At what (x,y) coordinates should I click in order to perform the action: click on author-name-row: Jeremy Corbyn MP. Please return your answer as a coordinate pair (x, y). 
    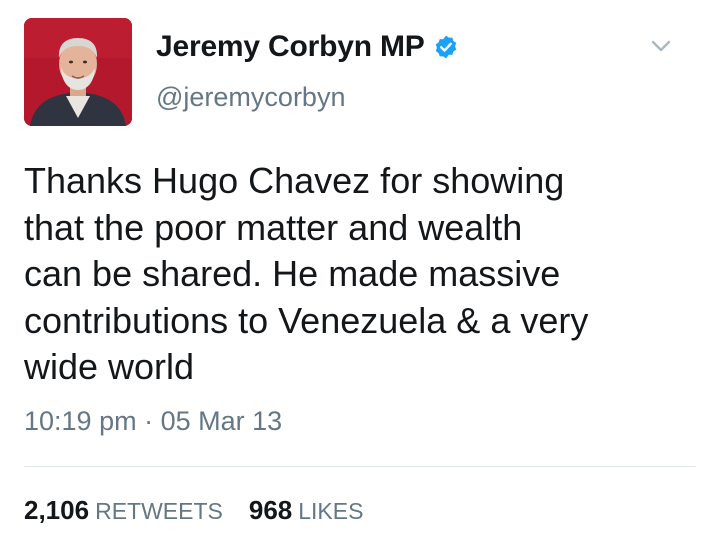
    Looking at the image, I should click on (307, 47).